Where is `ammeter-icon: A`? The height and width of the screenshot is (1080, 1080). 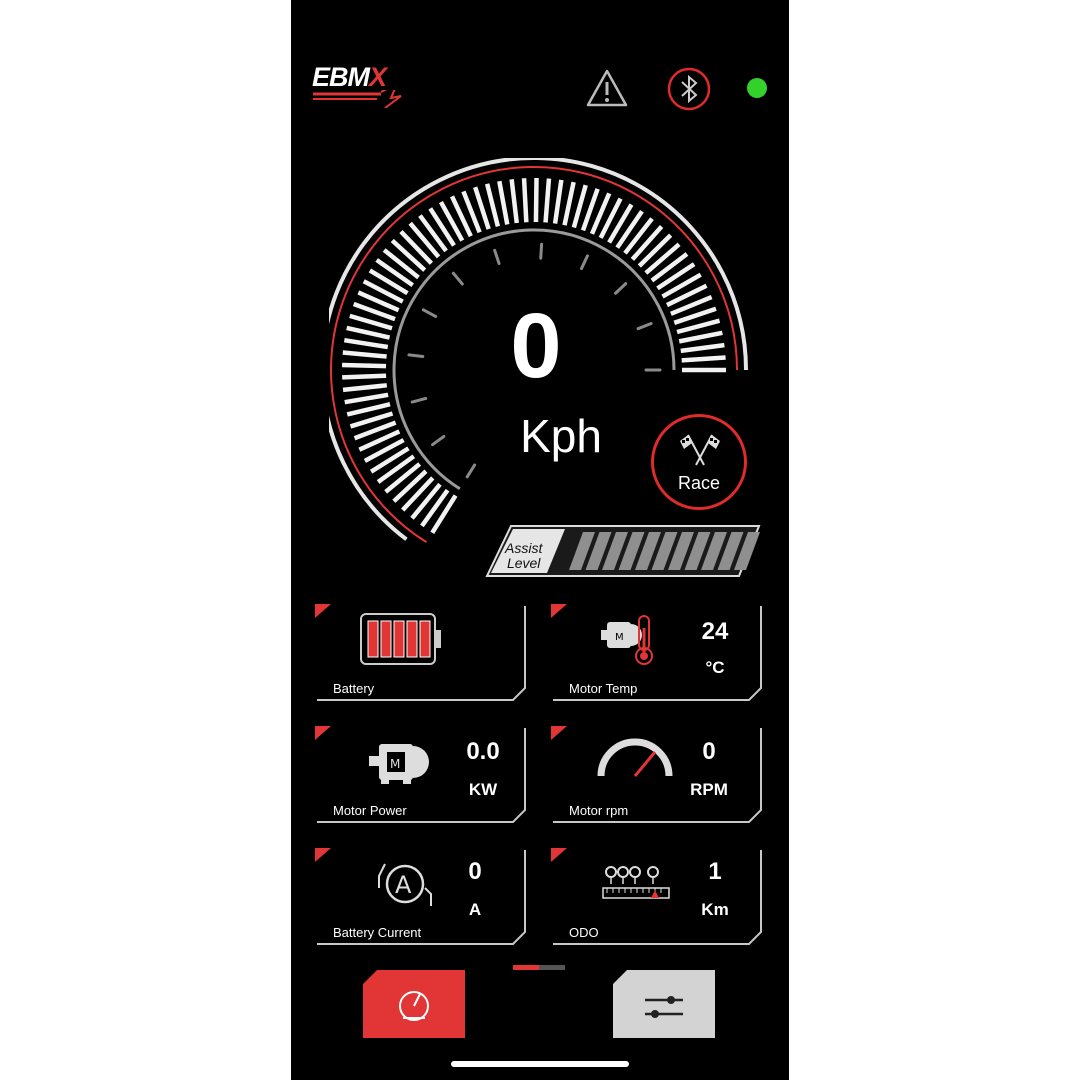
ammeter-icon: A is located at coordinates (405, 884).